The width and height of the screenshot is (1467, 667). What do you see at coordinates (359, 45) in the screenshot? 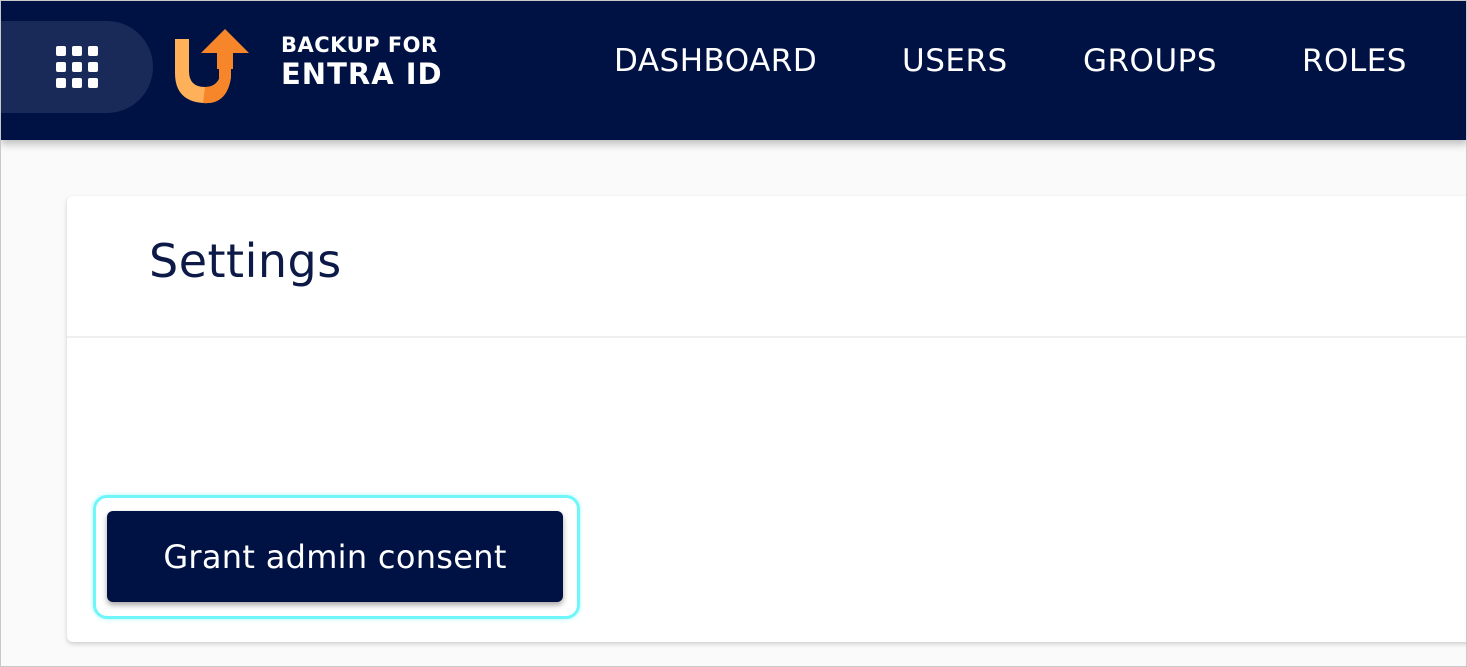
I see `brand-line-1: BACKUP FOR` at bounding box center [359, 45].